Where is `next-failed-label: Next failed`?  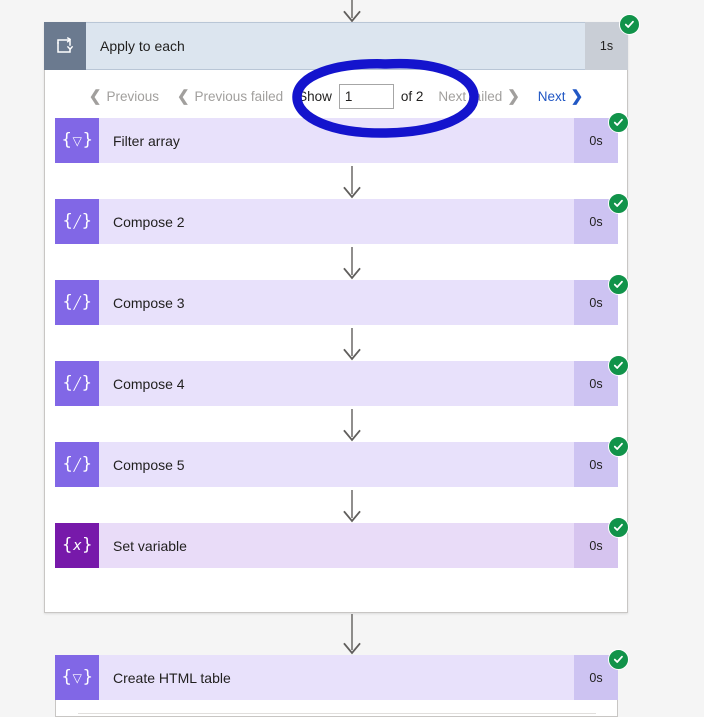 next-failed-label: Next failed is located at coordinates (470, 96).